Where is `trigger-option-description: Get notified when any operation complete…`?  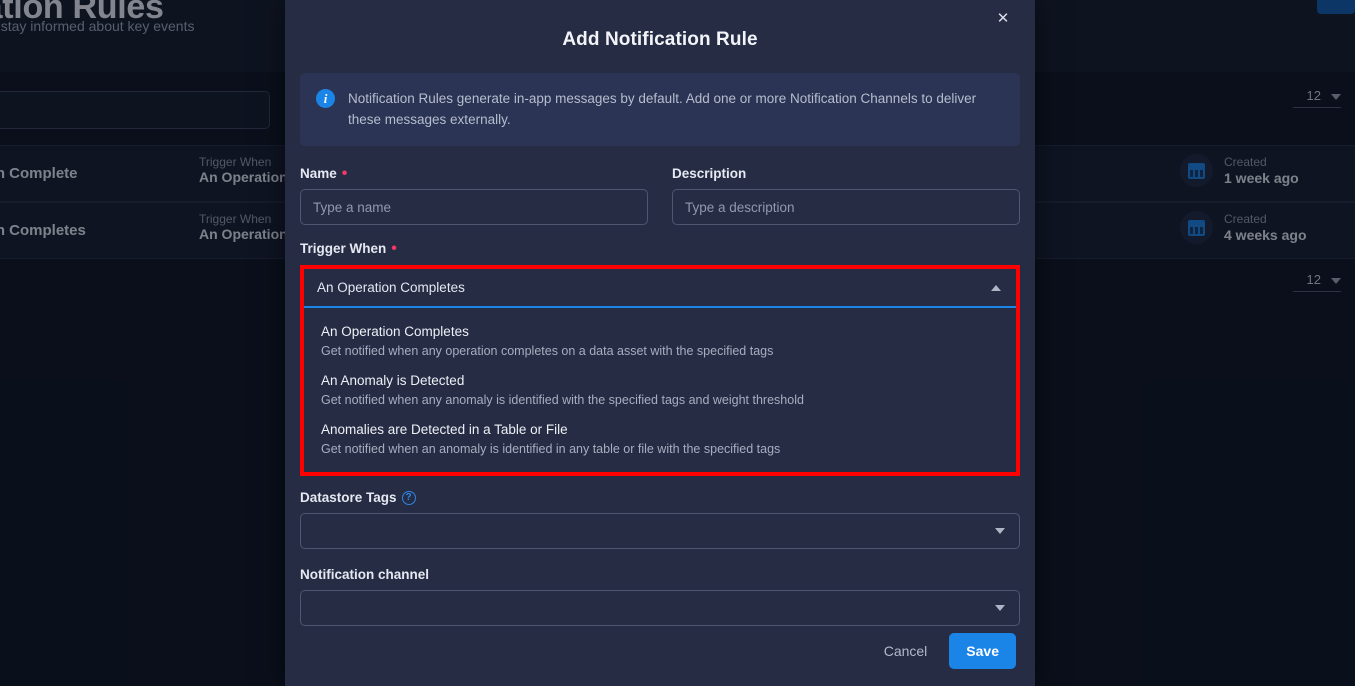 trigger-option-description: Get notified when any operation complete… is located at coordinates (547, 351).